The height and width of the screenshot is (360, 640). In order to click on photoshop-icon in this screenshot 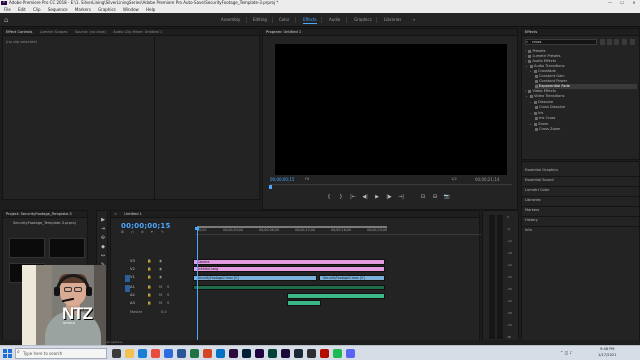, I will do `click(246, 353)`.